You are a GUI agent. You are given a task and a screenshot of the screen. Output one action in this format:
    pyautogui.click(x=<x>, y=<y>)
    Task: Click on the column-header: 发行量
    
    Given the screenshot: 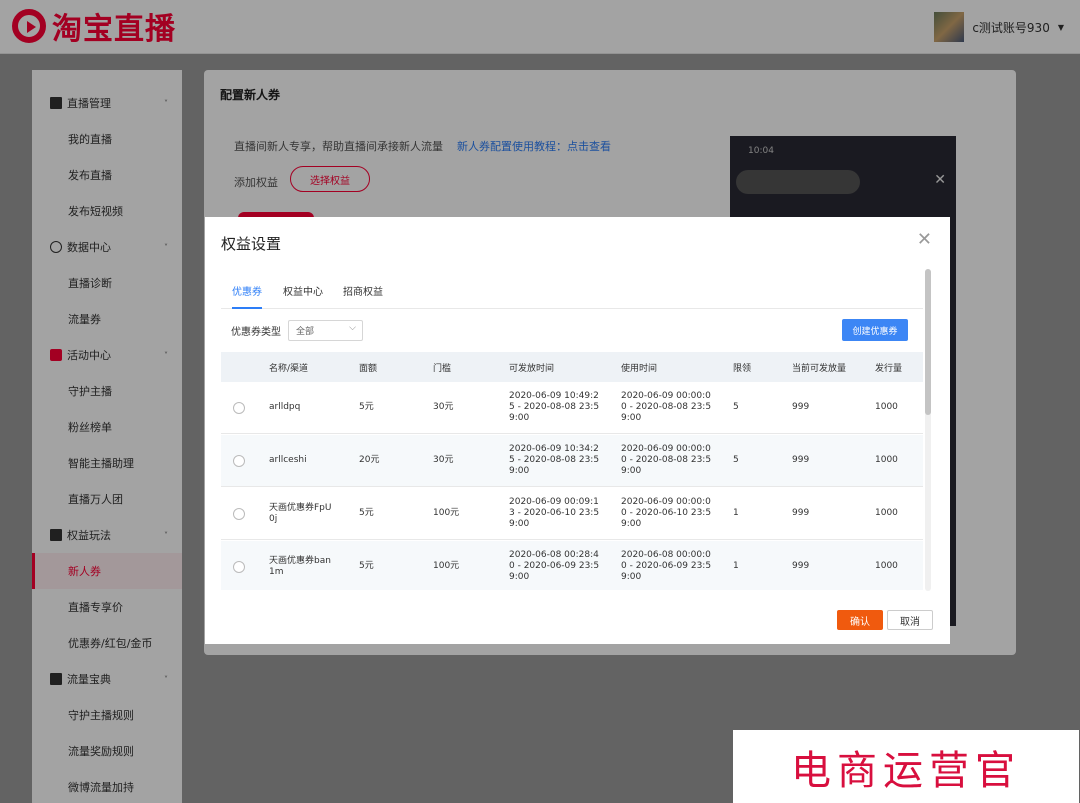 What is the action you would take?
    pyautogui.click(x=889, y=369)
    